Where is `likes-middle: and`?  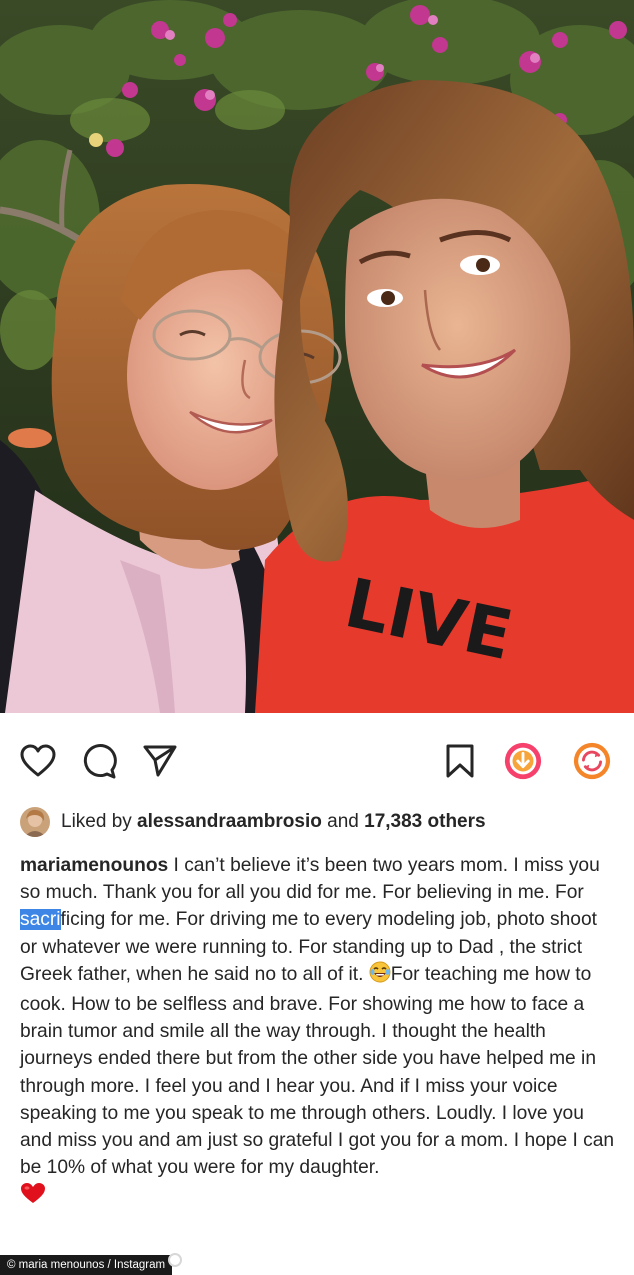
likes-middle: and is located at coordinates (343, 821).